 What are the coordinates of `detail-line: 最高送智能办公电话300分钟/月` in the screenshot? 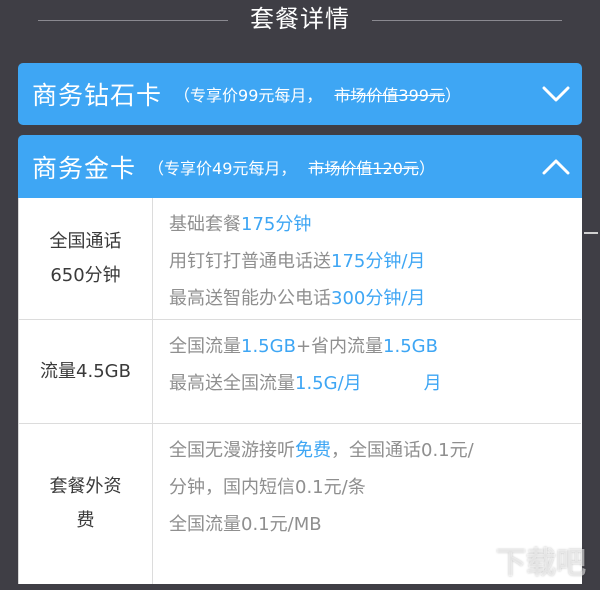 It's located at (375, 298).